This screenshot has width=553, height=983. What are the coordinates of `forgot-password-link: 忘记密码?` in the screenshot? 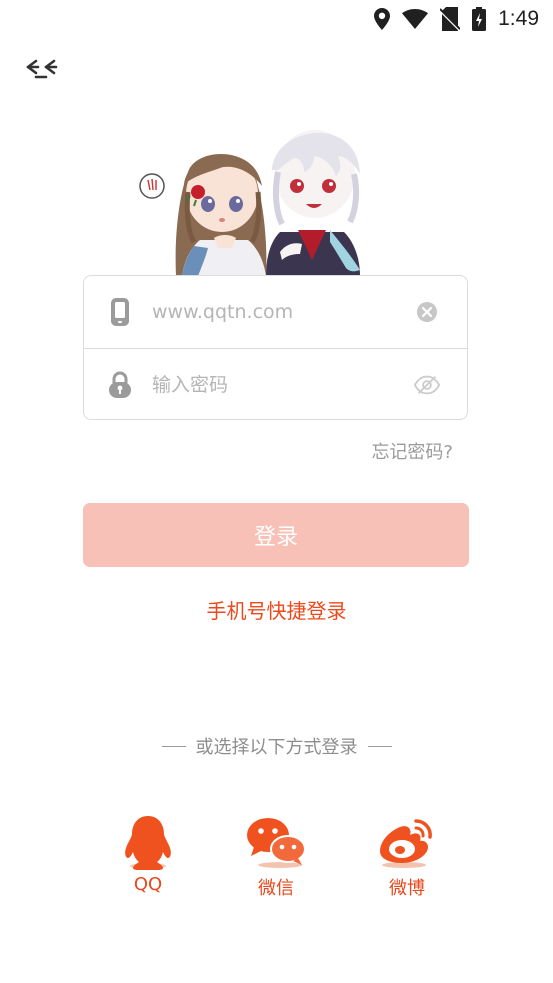 It's located at (412, 451).